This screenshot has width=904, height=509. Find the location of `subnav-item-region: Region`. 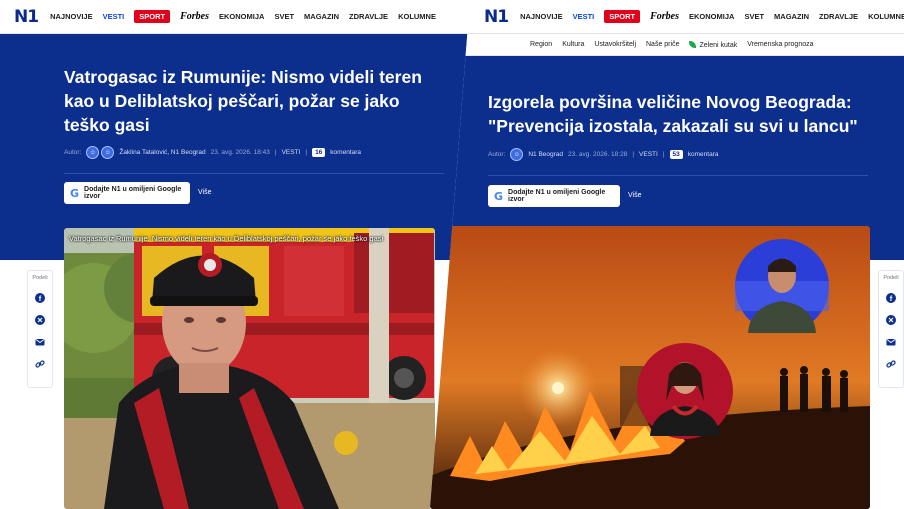

subnav-item-region: Region is located at coordinates (541, 44).